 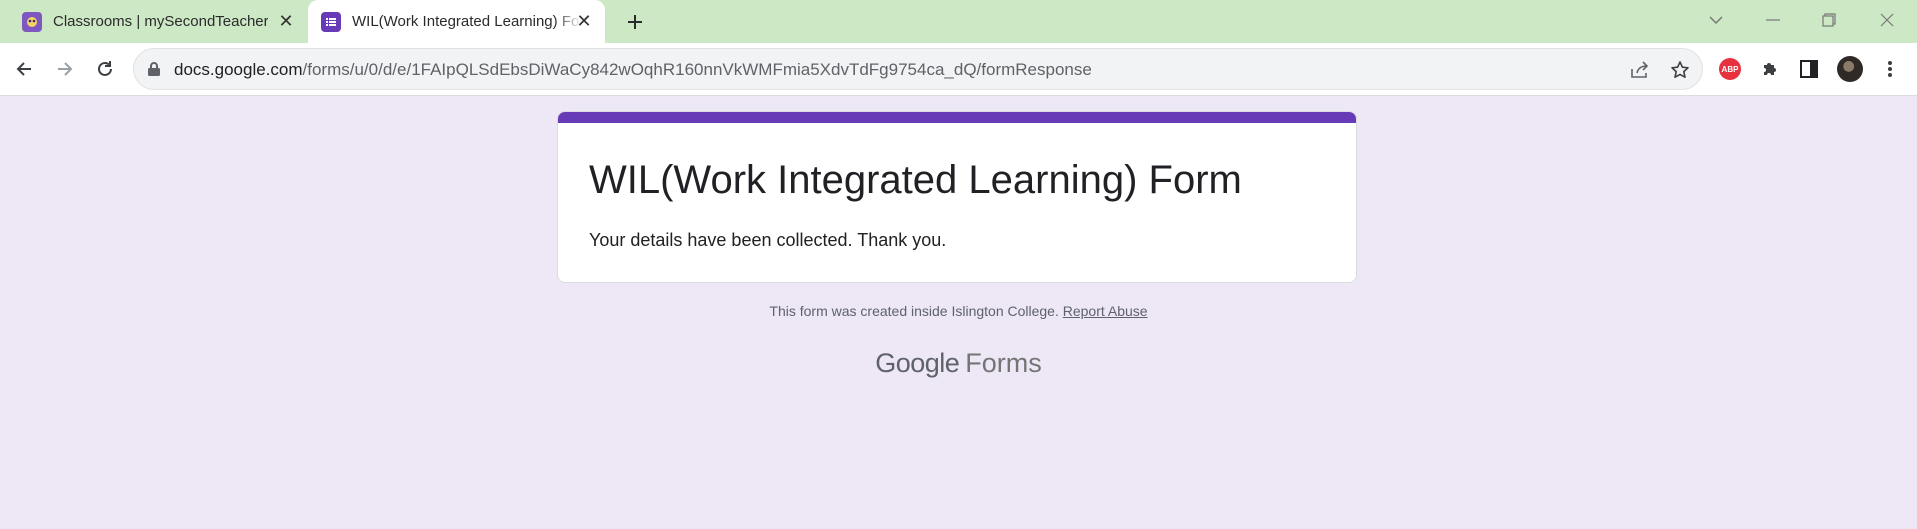 What do you see at coordinates (1003, 363) in the screenshot?
I see `logo-forms-text: Forms` at bounding box center [1003, 363].